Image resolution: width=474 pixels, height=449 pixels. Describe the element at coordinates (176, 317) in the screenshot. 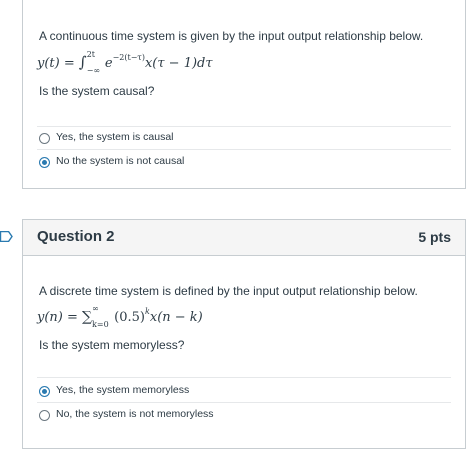

I see `equation-body: x(n − k)` at that location.